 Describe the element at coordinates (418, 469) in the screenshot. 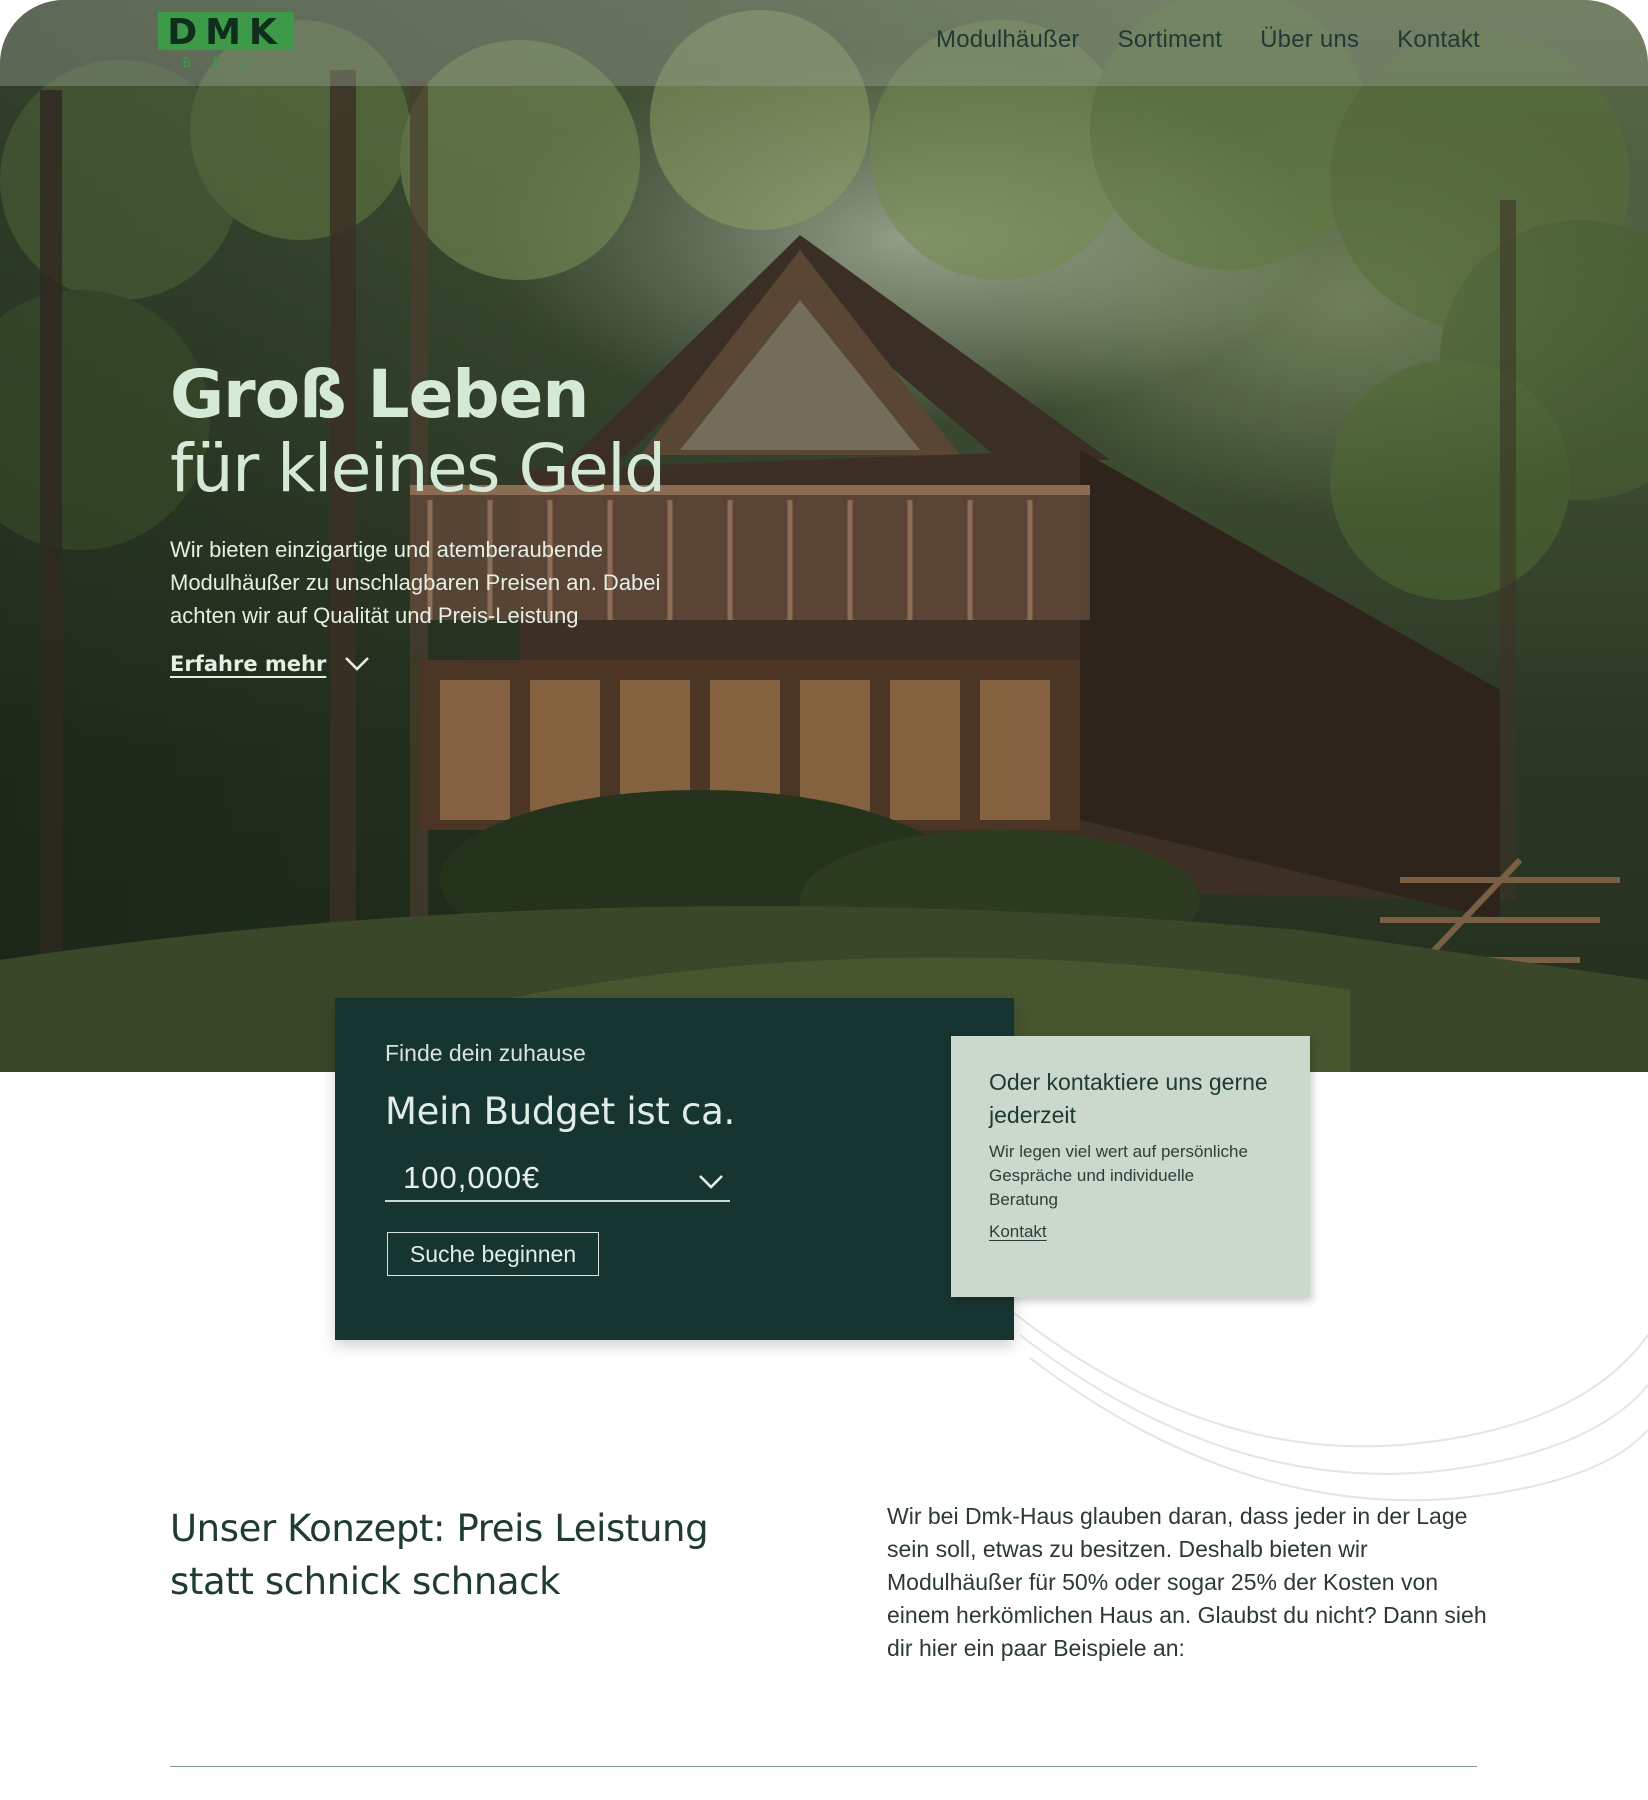

I see `hero-title-line2: für kleines Geld` at that location.